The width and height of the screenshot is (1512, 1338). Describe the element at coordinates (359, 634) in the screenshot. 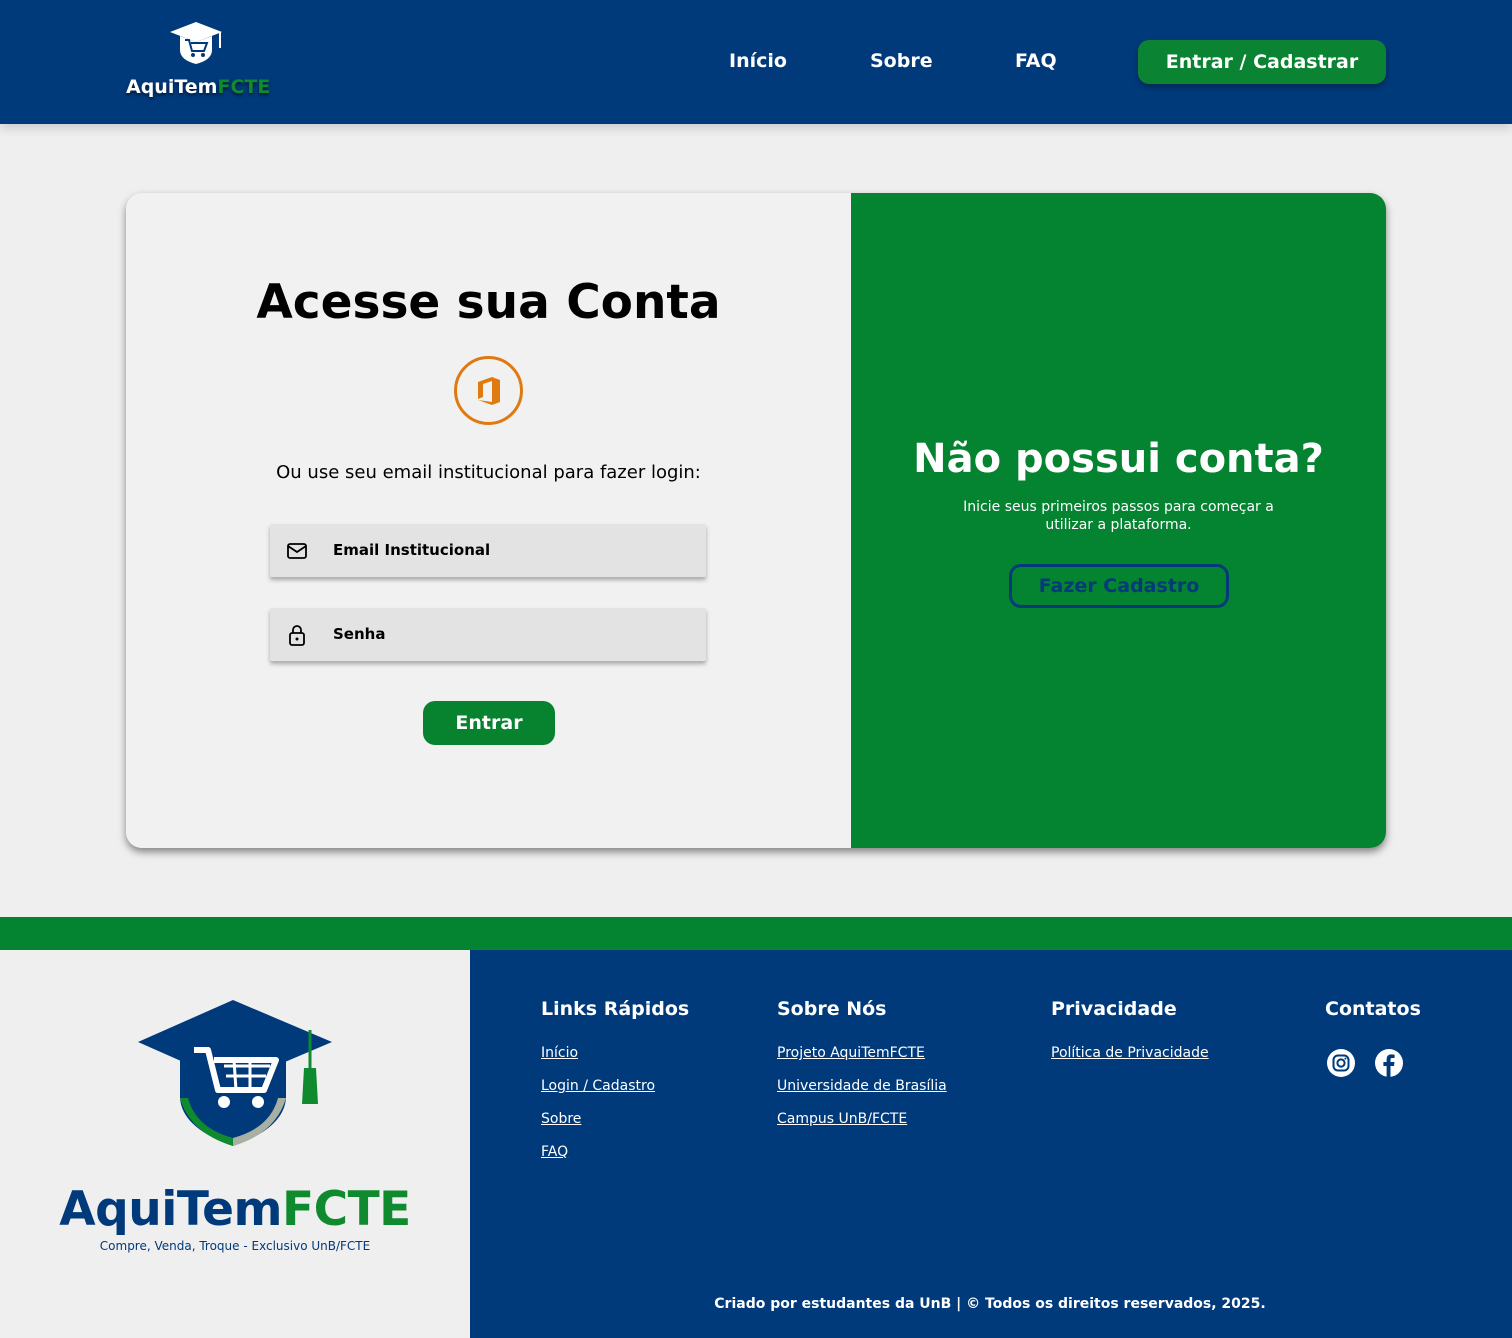

I see `password-field-label: Senha` at that location.